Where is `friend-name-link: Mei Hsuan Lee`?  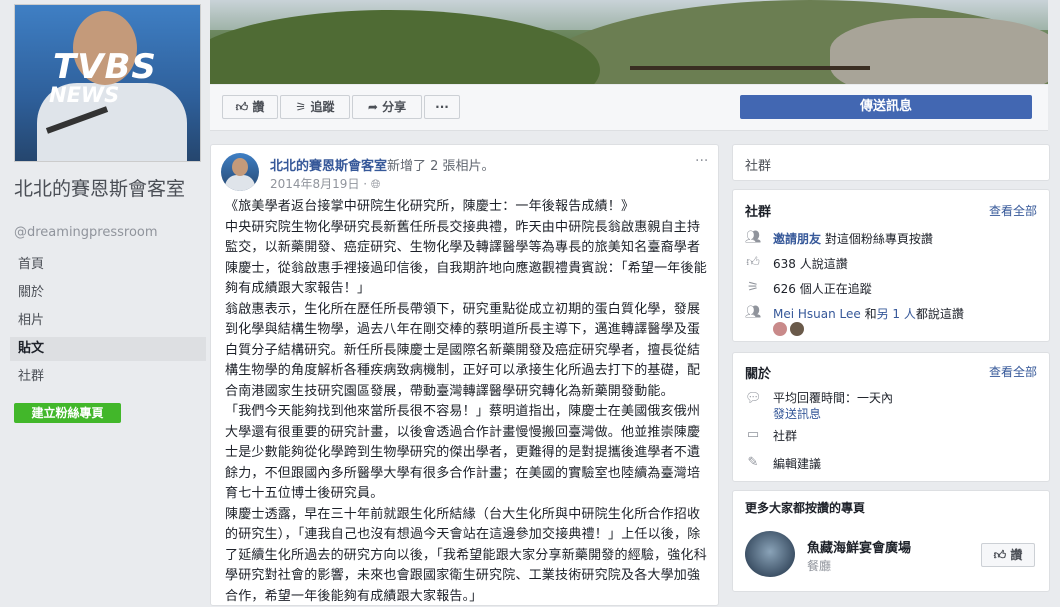
friend-name-link: Mei Hsuan Lee is located at coordinates (817, 314).